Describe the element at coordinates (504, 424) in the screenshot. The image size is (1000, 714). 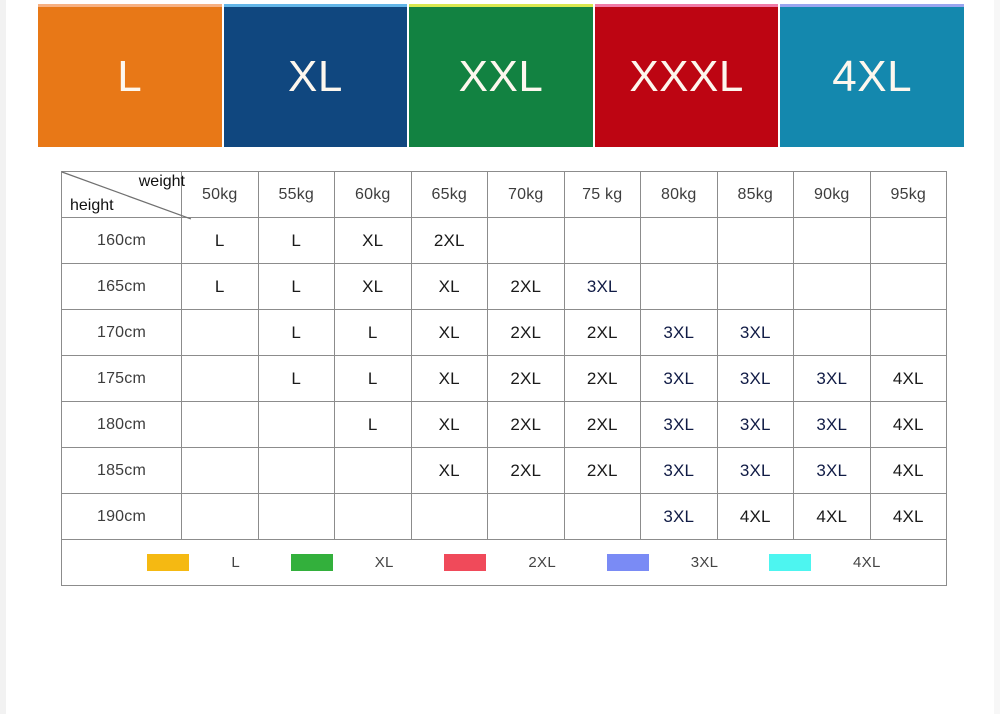
I see `table-row: 180cm L XL 2XL 2XL 3XL 3XL 3XL 4XL` at that location.